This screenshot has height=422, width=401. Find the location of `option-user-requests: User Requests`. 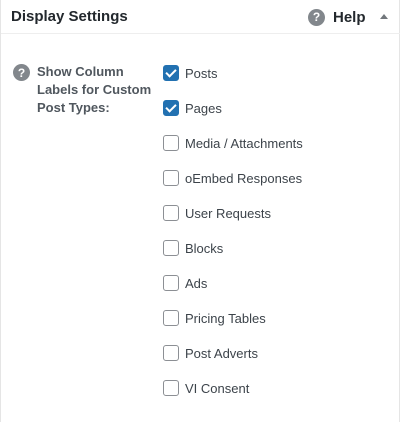

option-user-requests: User Requests is located at coordinates (217, 213).